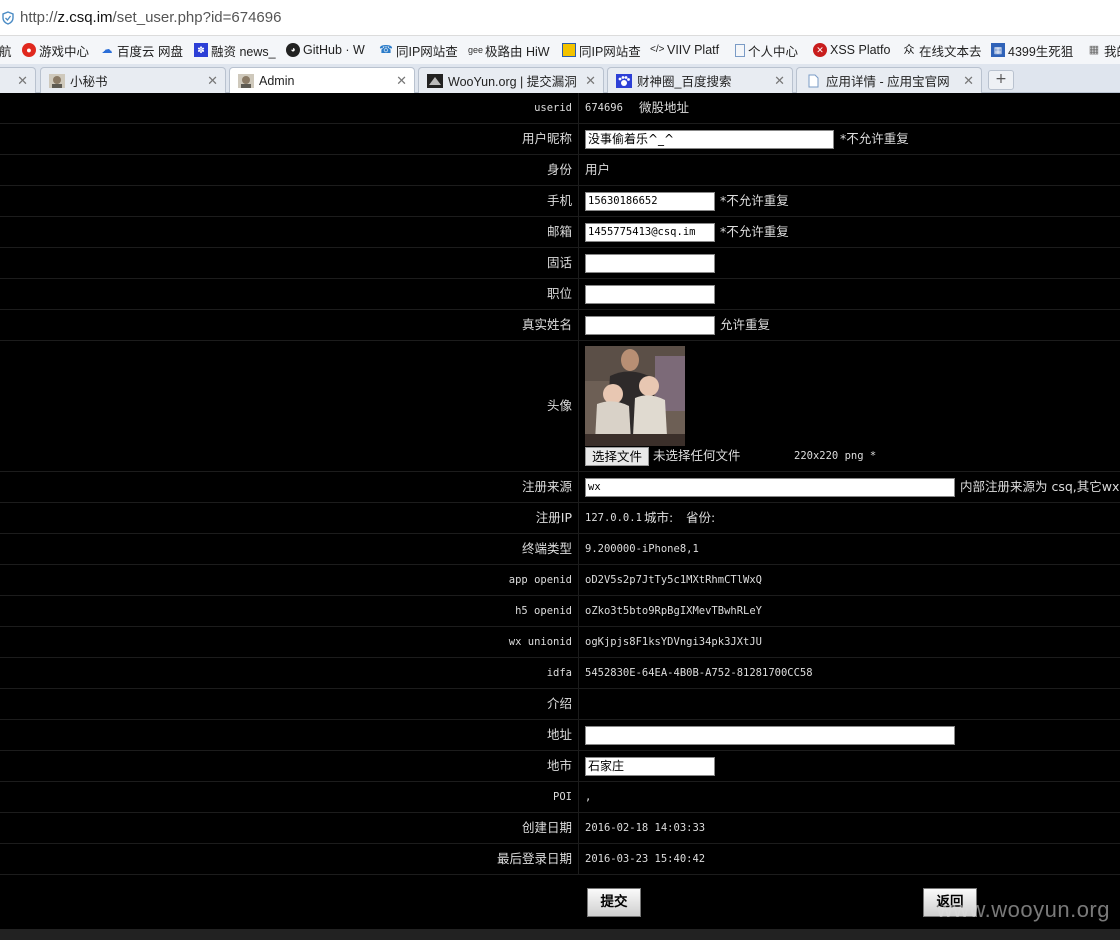  I want to click on field-label: app openid, so click(289, 580).